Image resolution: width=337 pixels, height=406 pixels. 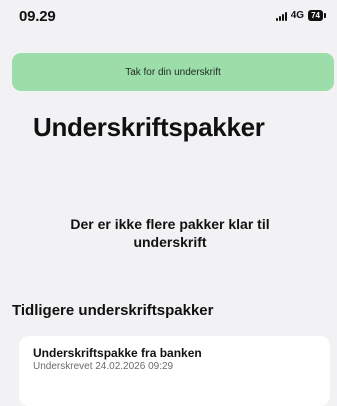 I want to click on package-signed-date: Underskrevet 24.02.2026 09:29, so click(x=103, y=366).